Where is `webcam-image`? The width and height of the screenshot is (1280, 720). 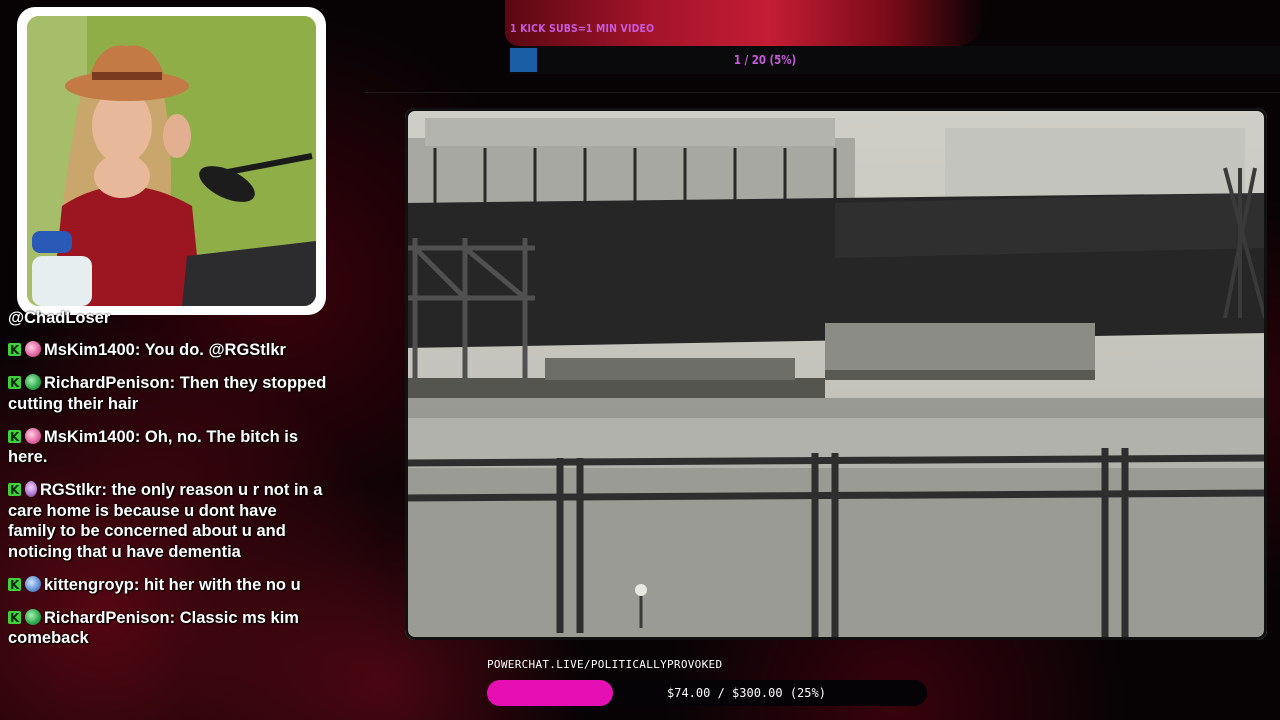 webcam-image is located at coordinates (171, 161).